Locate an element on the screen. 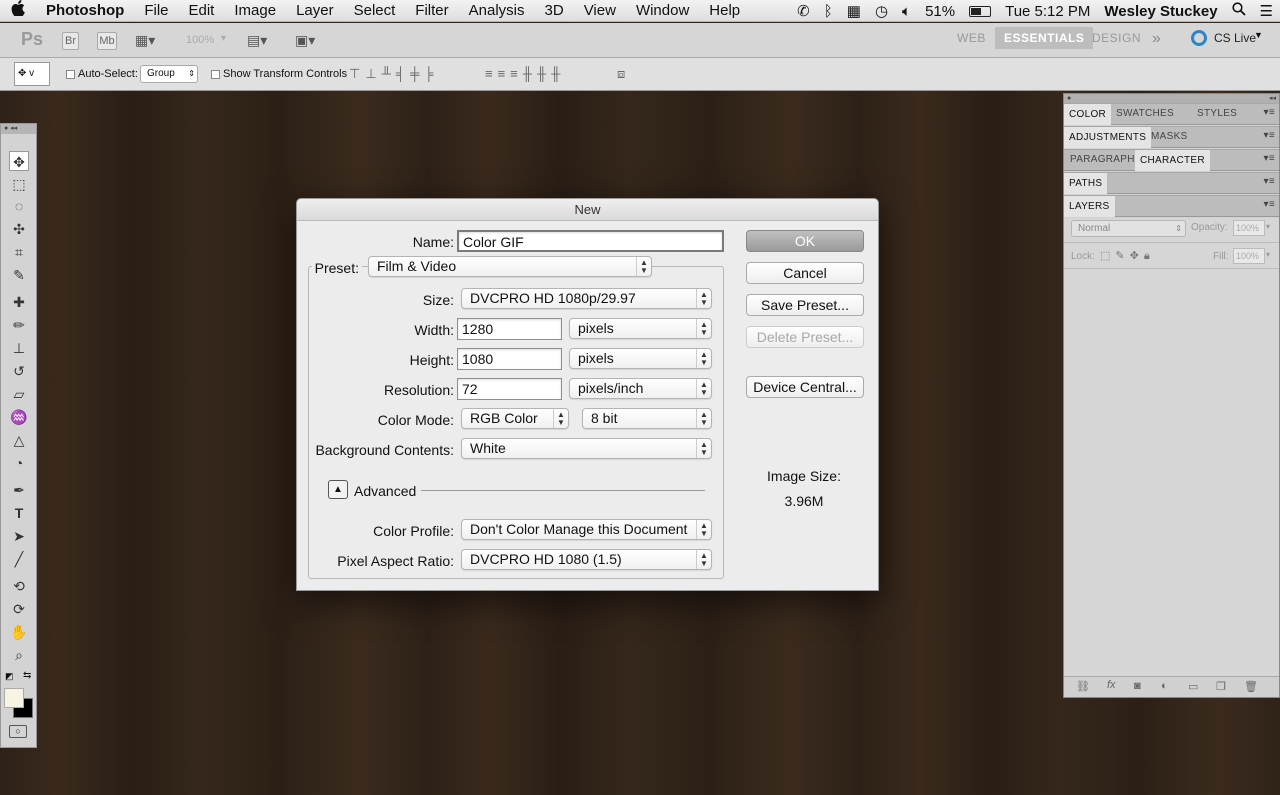  lock-icons: ⬚✎✥🔒︎ is located at coordinates (1127, 256).